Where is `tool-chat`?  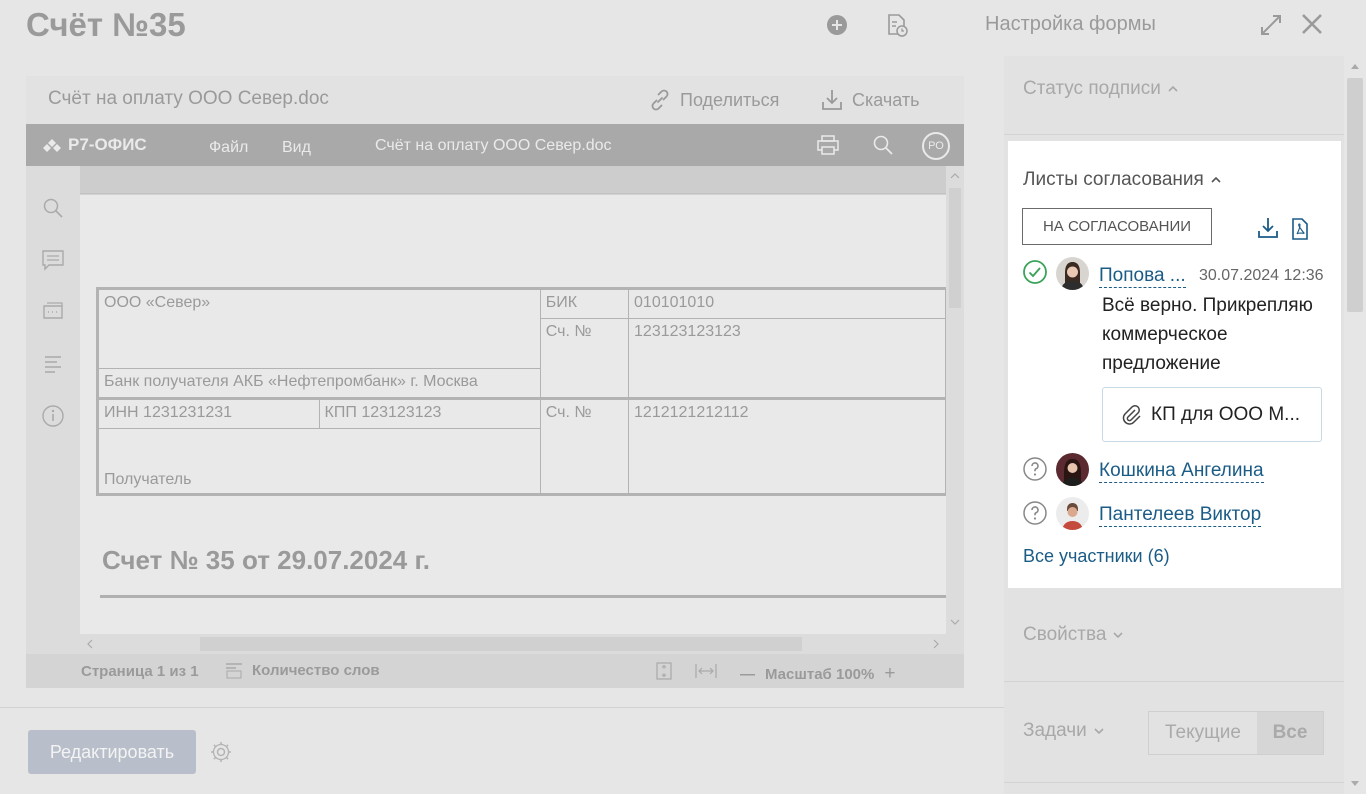
tool-chat is located at coordinates (53, 312).